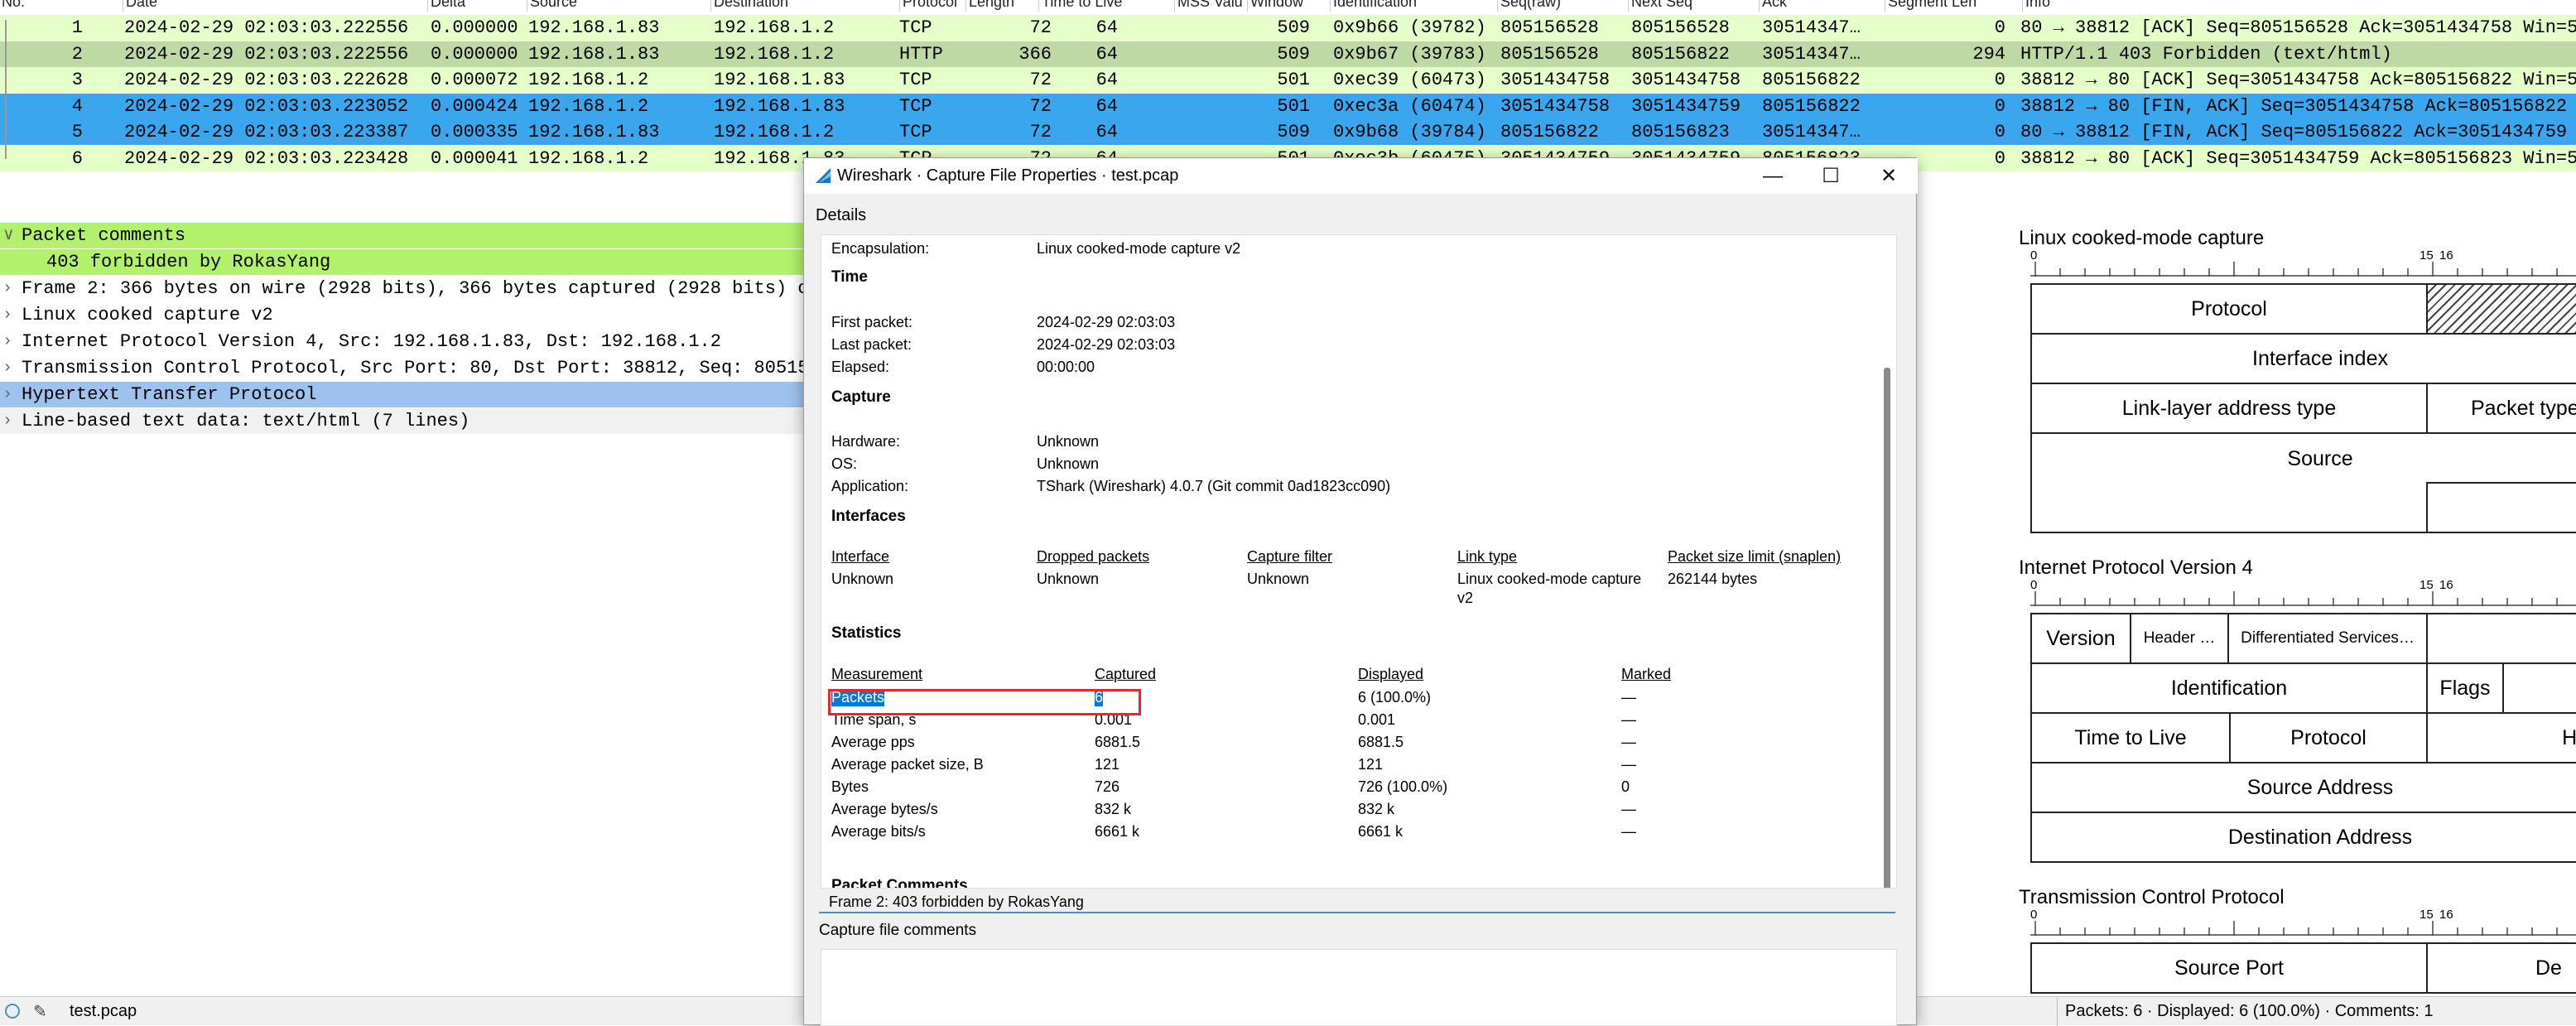  Describe the element at coordinates (147, 315) in the screenshot. I see `detail-item-label: Linux cooked capture v2` at that location.